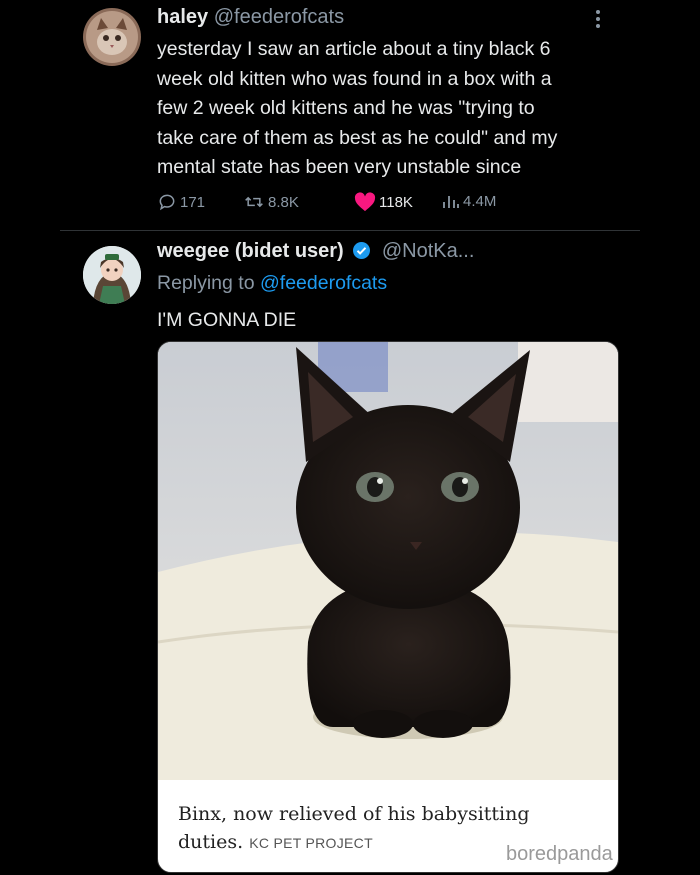  I want to click on reply-button: 171, so click(181, 202).